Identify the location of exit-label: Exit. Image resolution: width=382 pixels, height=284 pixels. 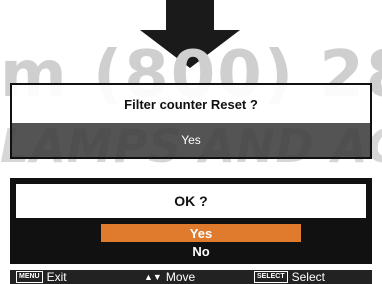
(56, 277).